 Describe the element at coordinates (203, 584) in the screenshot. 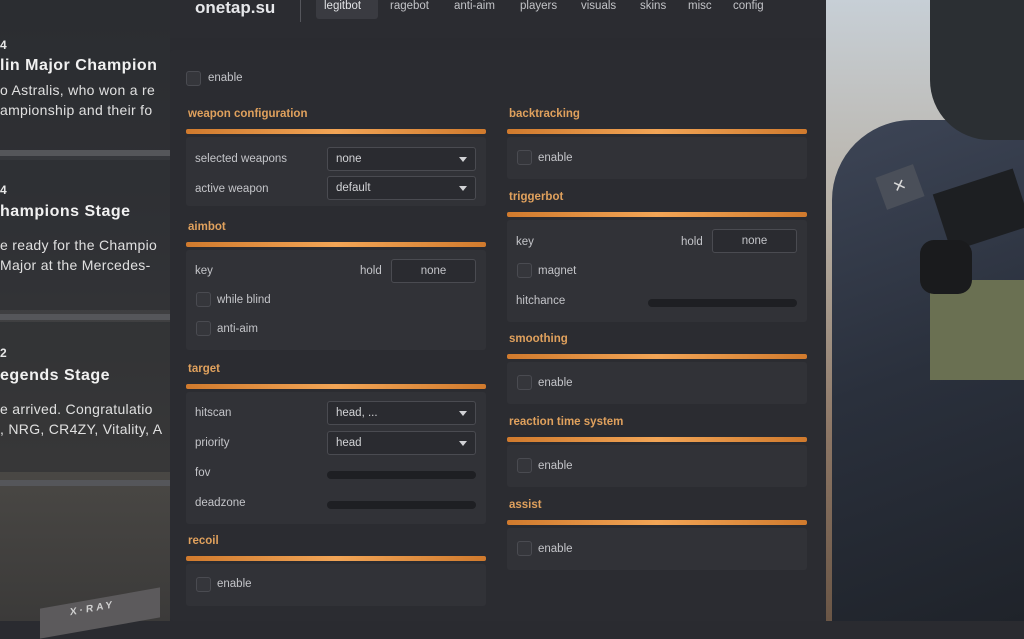

I see `recoil-enable-checkbox` at that location.